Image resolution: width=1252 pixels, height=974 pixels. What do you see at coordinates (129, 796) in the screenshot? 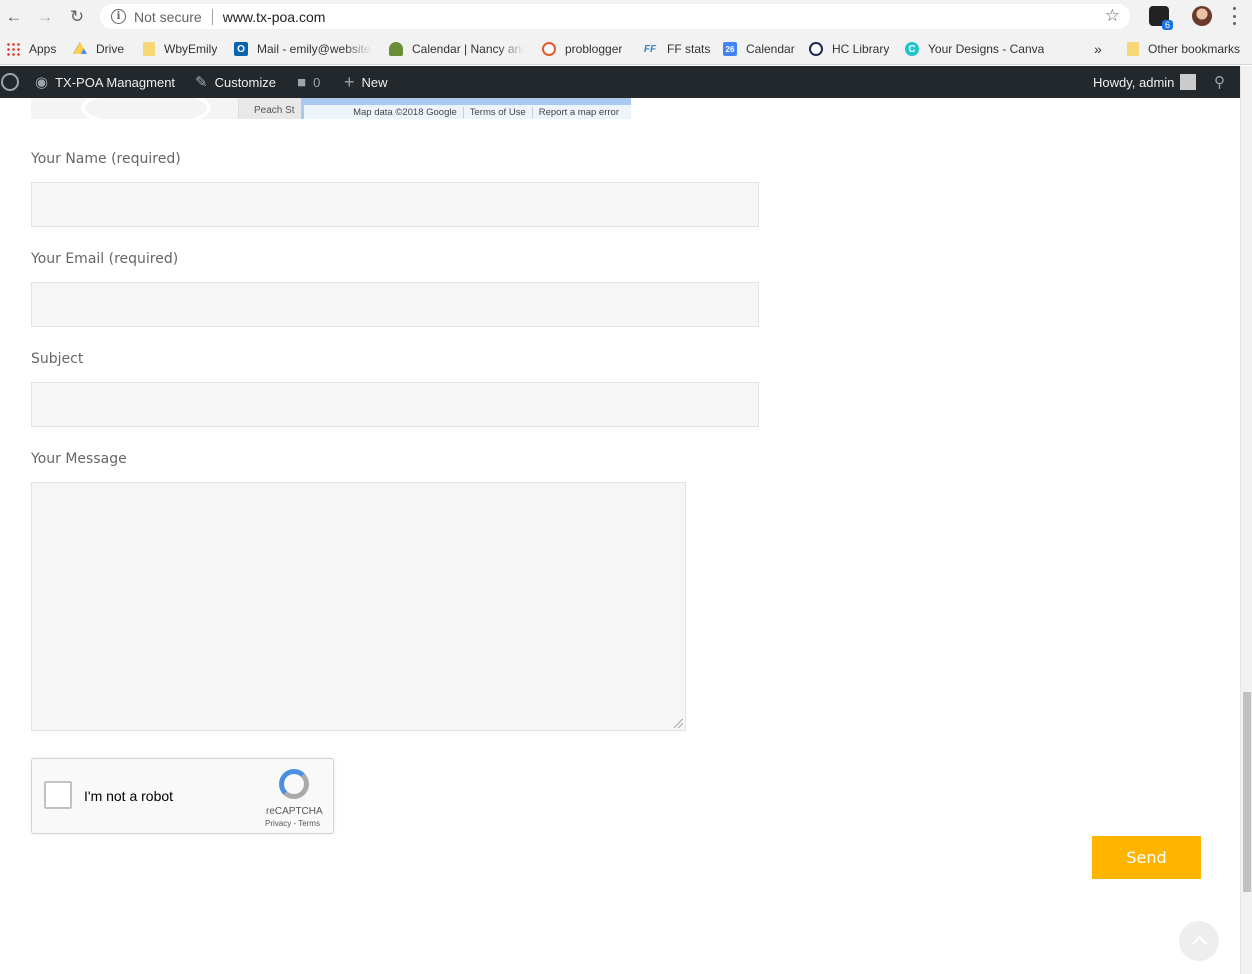
I see `recaptcha-label: I'm not a robot` at bounding box center [129, 796].